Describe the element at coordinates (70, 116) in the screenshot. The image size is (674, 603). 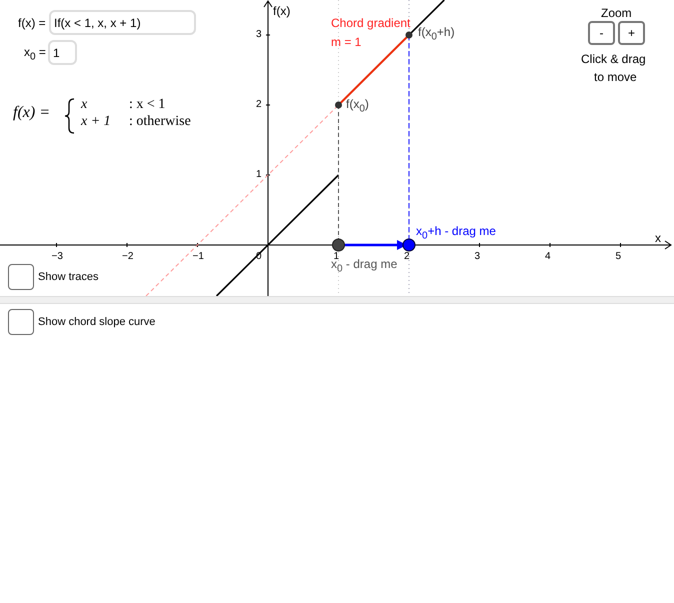
I see `brace-icon` at that location.